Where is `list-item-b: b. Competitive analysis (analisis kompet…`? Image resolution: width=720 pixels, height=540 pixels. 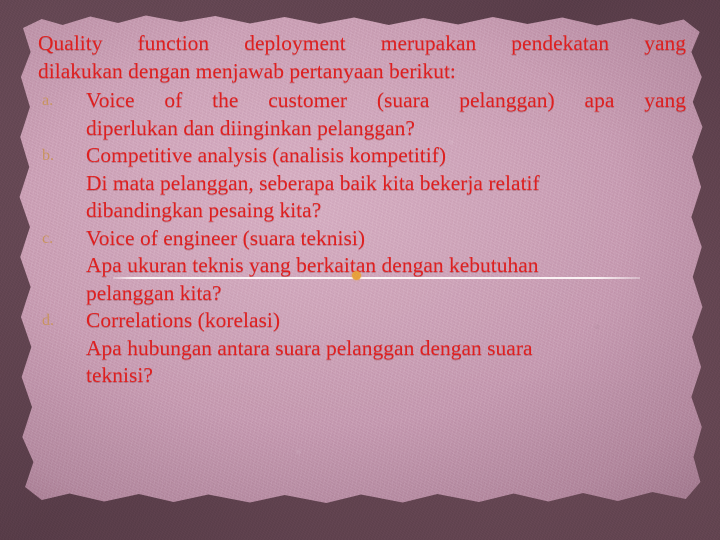
list-item-b: b. Competitive analysis (analisis kompet… is located at coordinates (362, 183).